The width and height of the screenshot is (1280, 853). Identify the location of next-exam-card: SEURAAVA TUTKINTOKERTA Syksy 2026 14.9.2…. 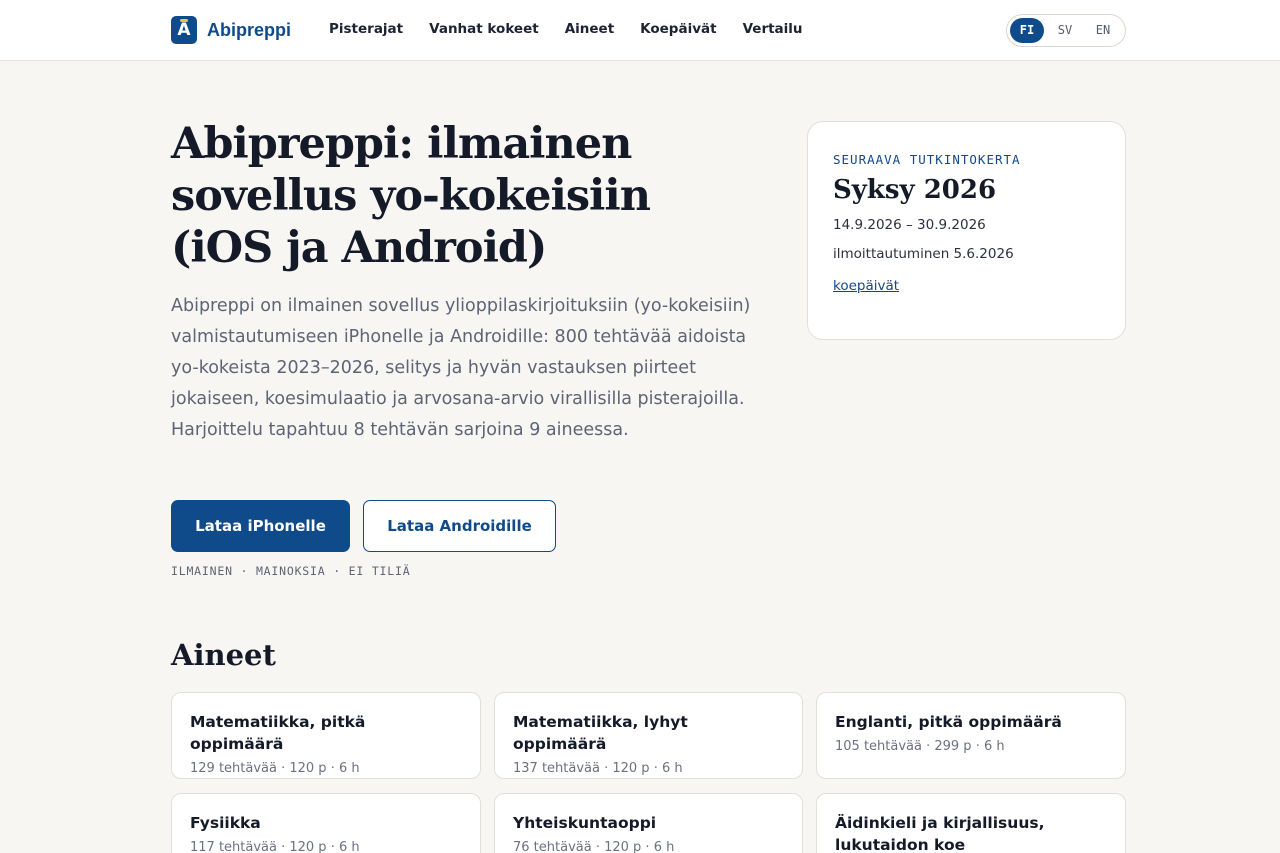
(966, 230).